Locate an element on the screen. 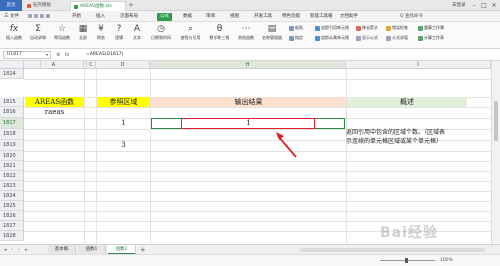 The width and height of the screenshot is (500, 266). calc-sheet-button: 计算工作表 is located at coordinates (431, 38).